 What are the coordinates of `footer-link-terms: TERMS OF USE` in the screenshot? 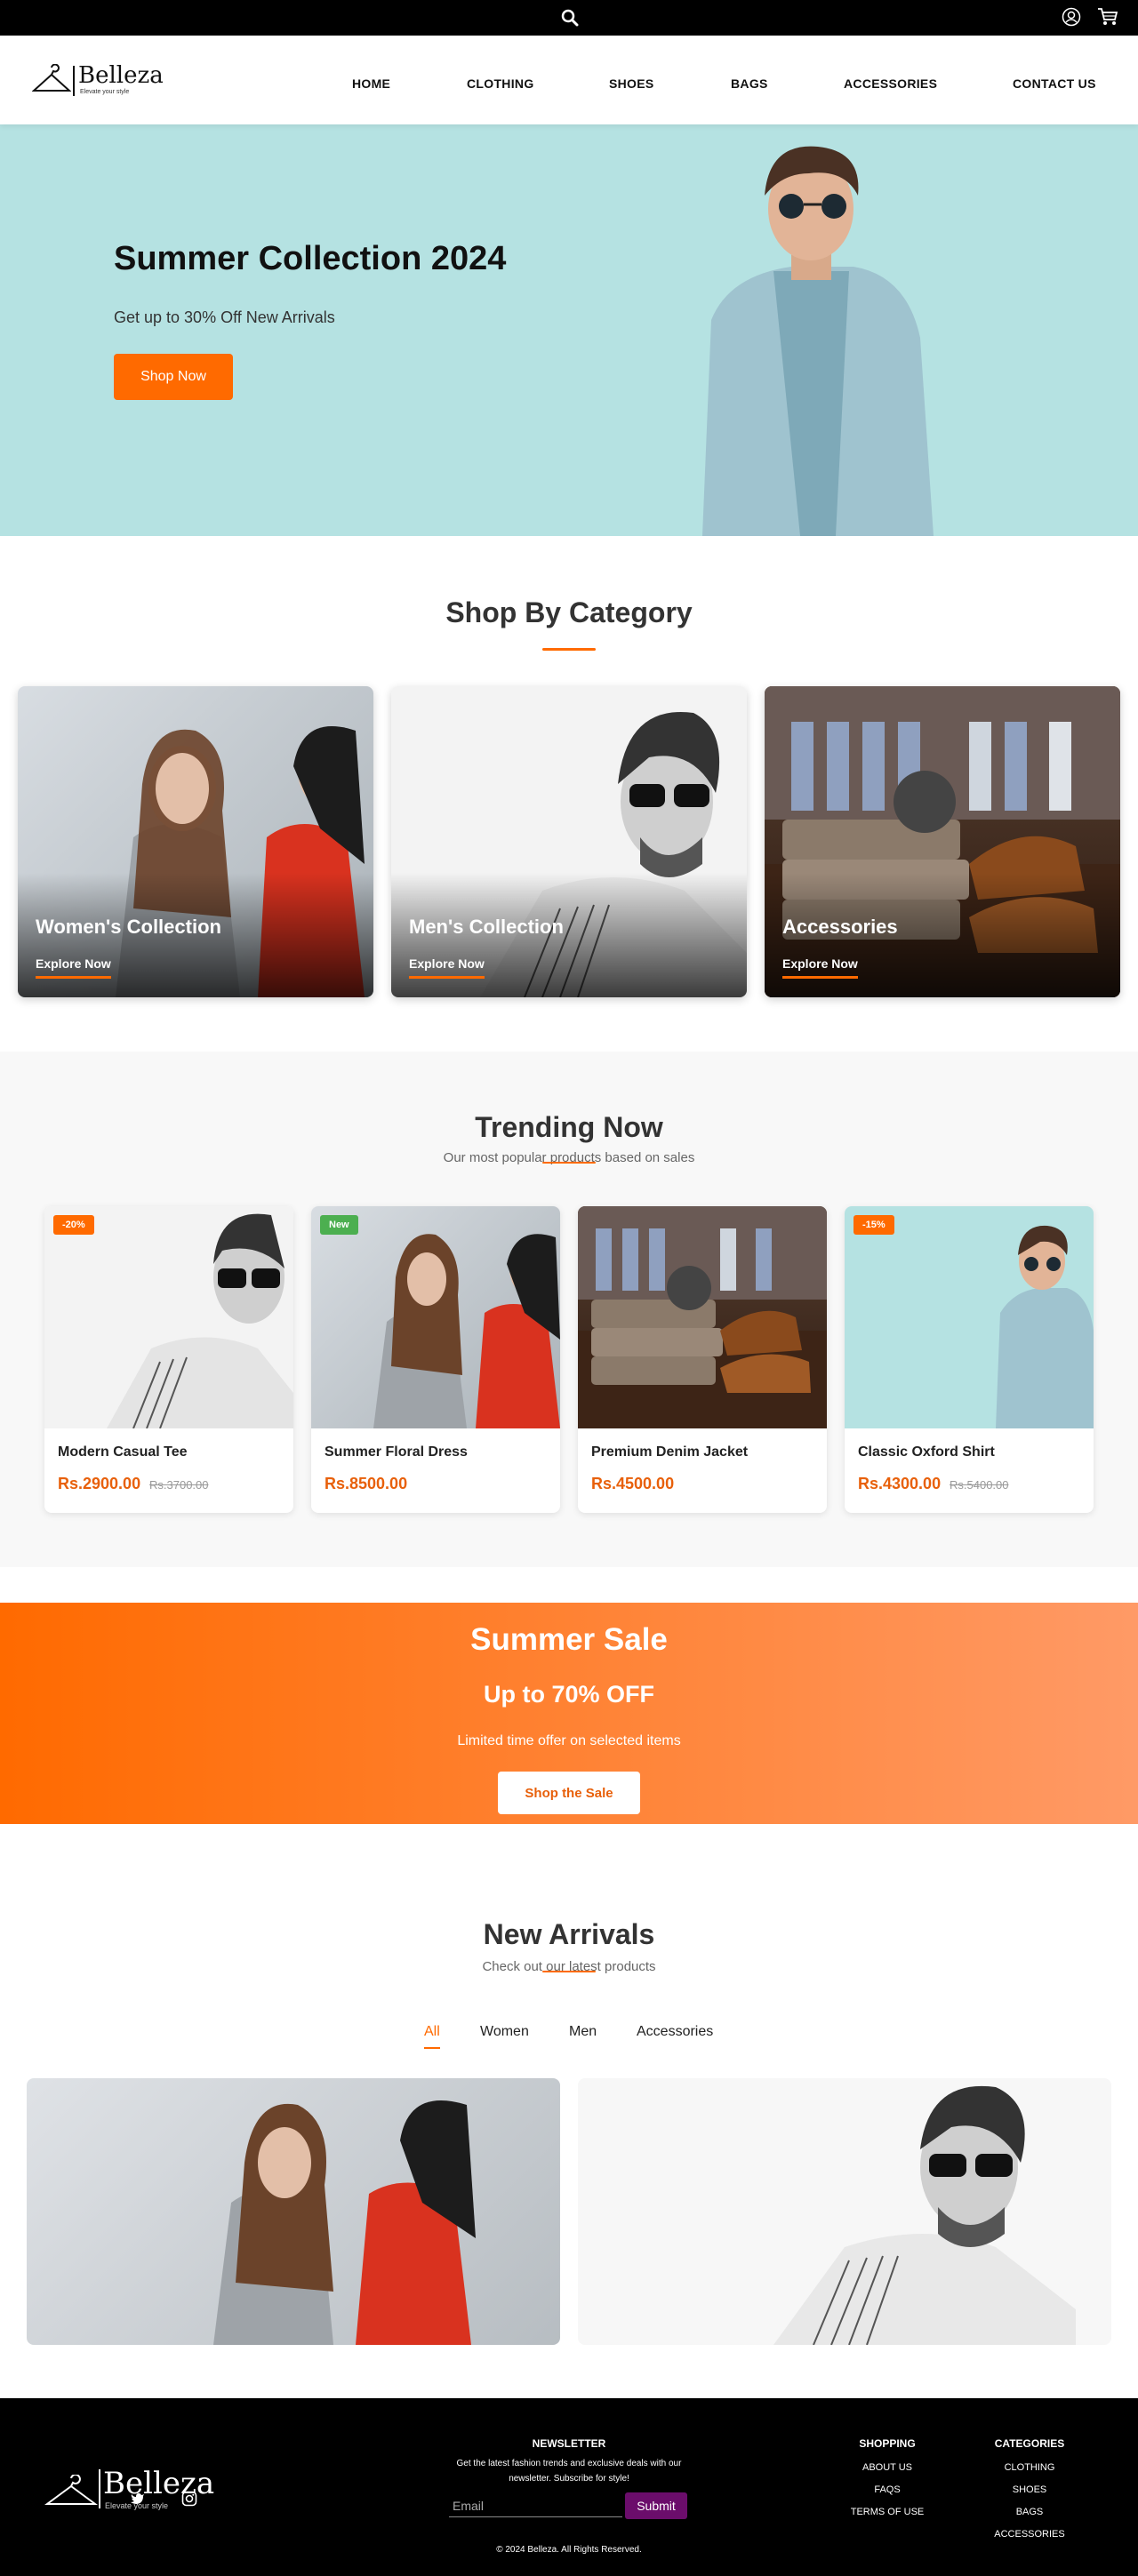 It's located at (888, 2512).